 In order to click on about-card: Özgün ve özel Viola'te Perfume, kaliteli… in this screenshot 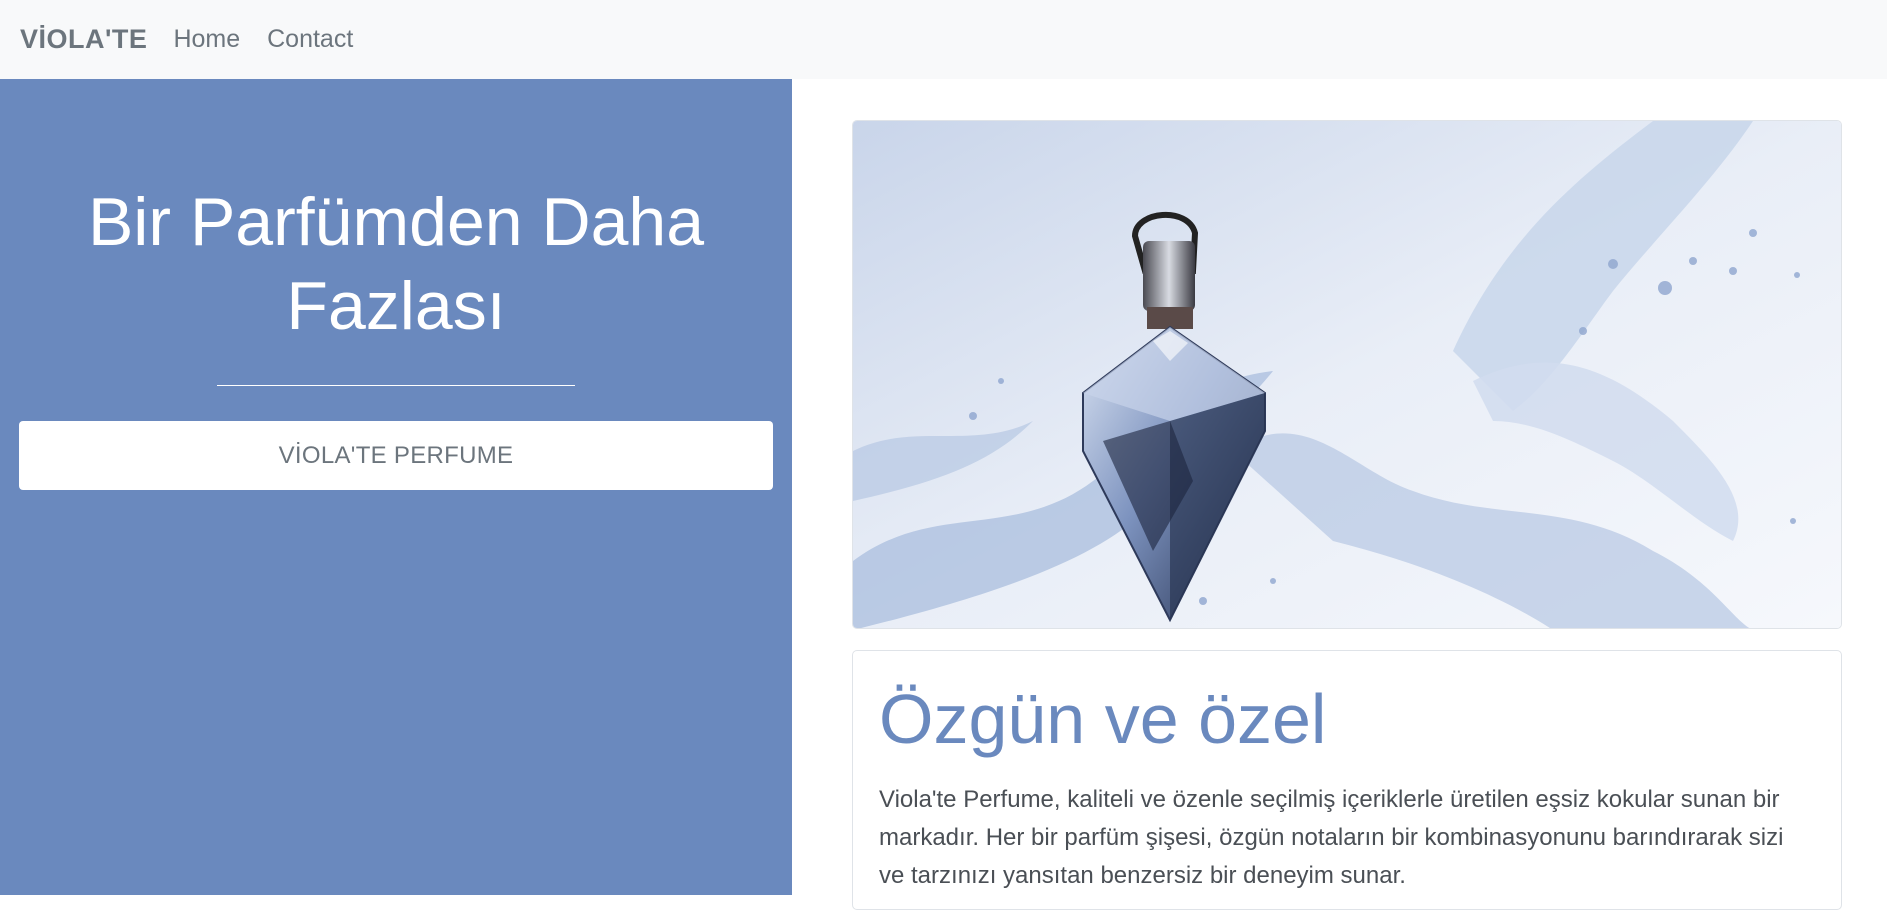, I will do `click(1347, 780)`.